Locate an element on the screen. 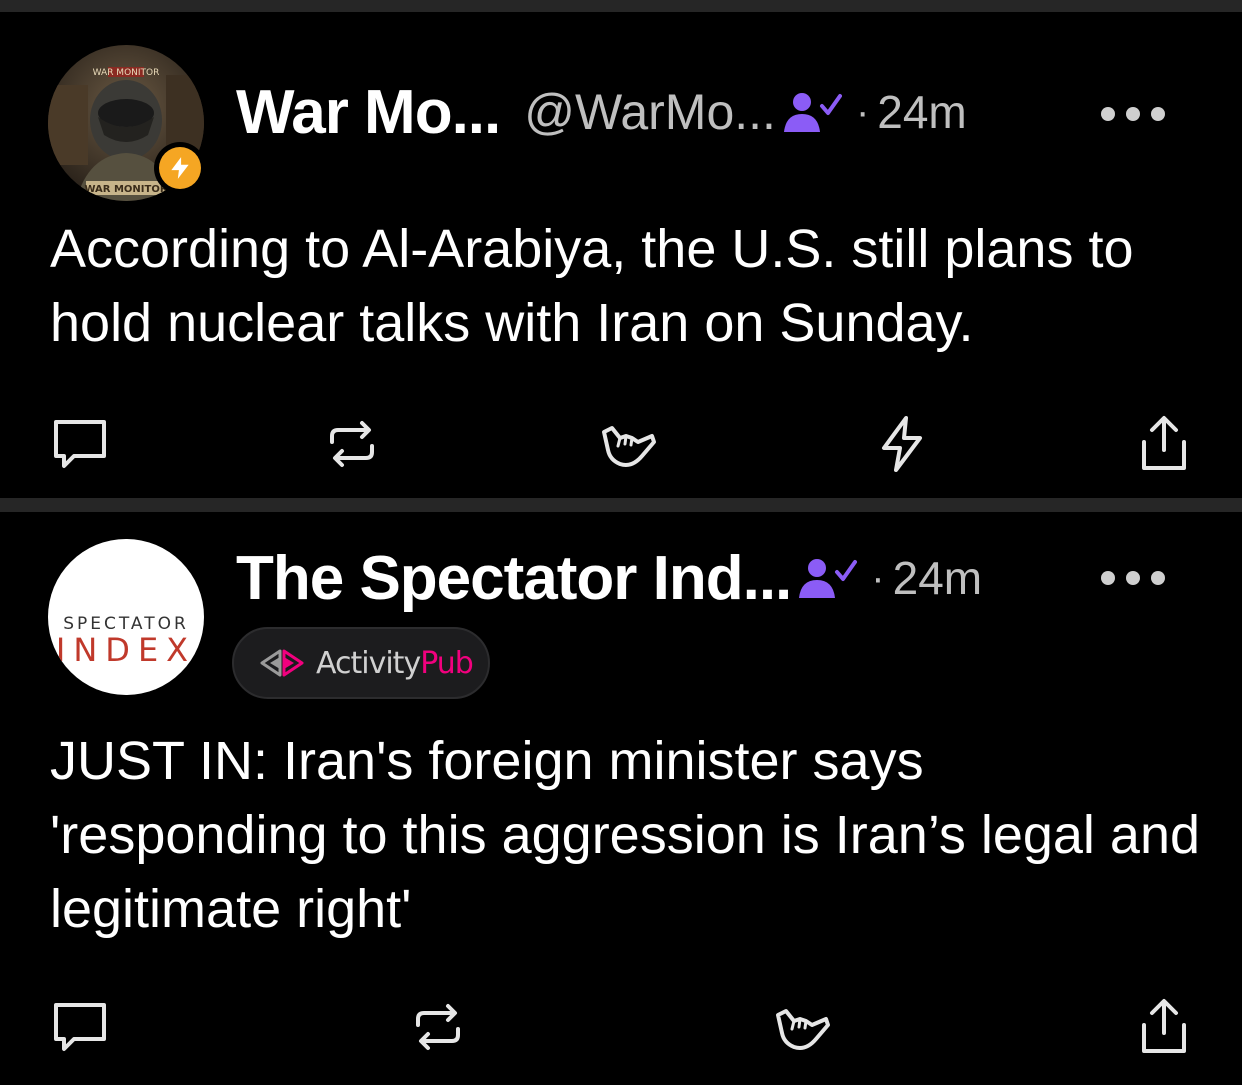  top-separator is located at coordinates (621, 6).